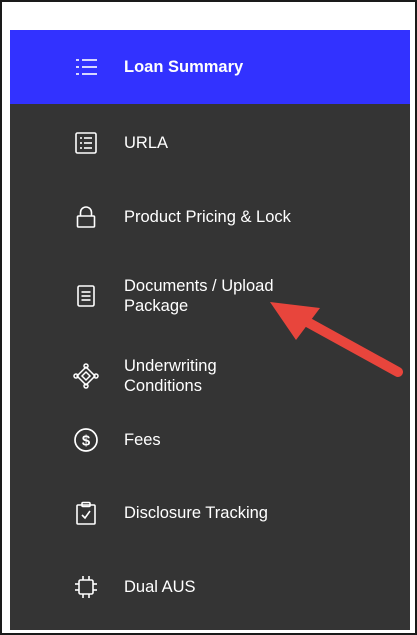  Describe the element at coordinates (86, 376) in the screenshot. I see `network-diamond-icon` at that location.